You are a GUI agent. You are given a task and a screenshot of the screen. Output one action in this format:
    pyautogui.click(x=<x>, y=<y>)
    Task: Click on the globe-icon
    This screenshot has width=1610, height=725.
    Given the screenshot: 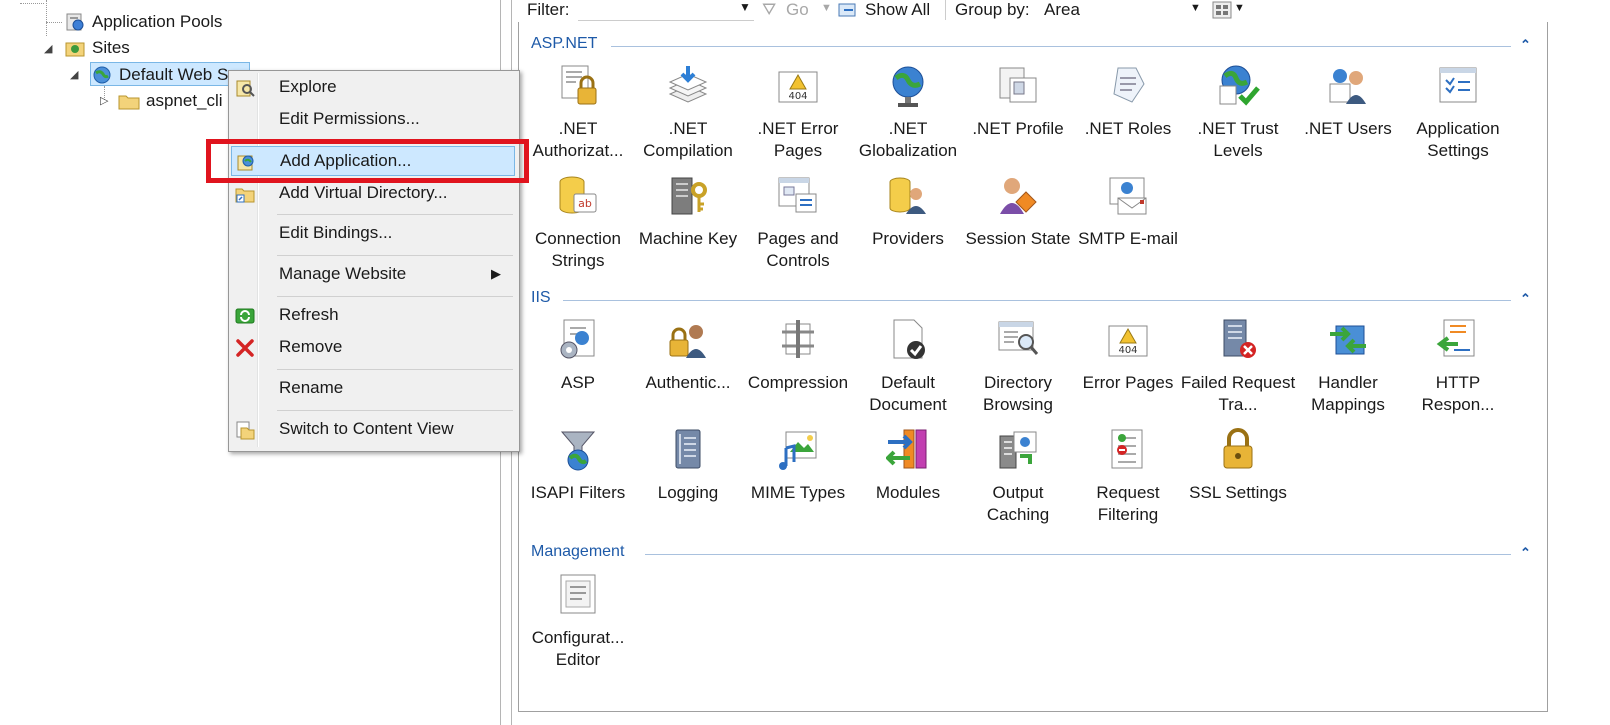 What is the action you would take?
    pyautogui.click(x=908, y=86)
    